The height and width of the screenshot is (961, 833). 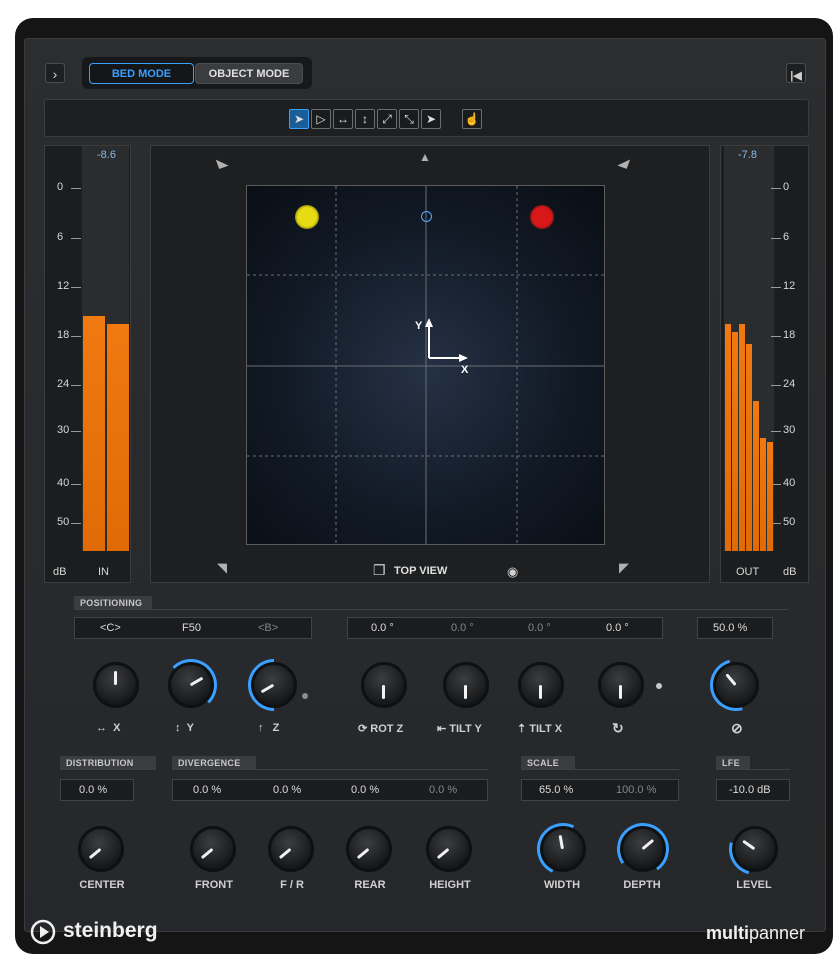 I want to click on product-name: multipanner, so click(x=756, y=933).